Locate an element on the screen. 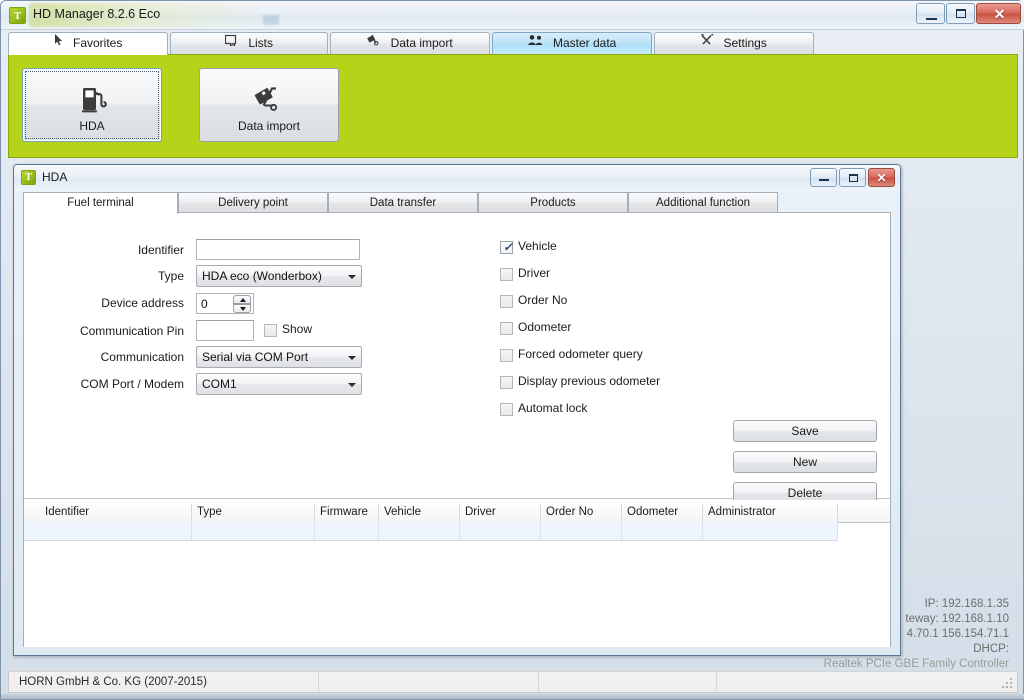 The height and width of the screenshot is (700, 1024). new-button: New is located at coordinates (805, 462).